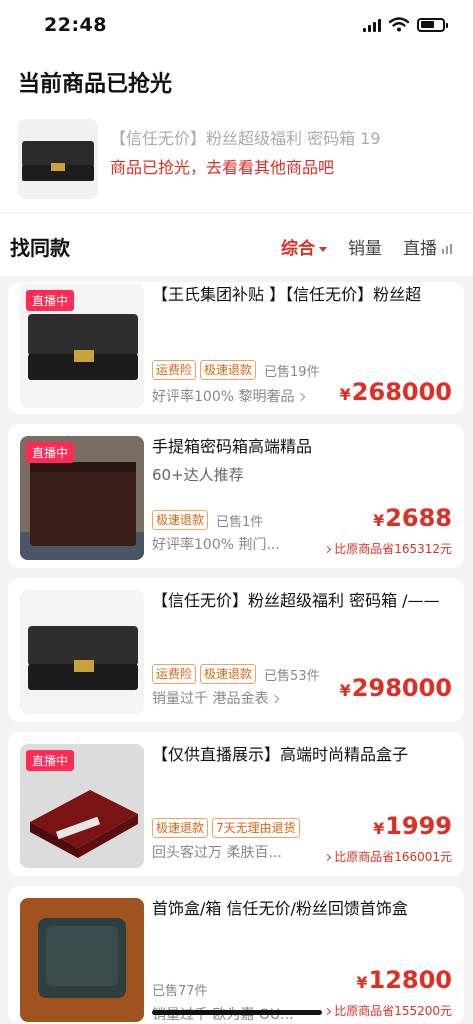 The height and width of the screenshot is (1024, 473). I want to click on signal-icon, so click(372, 25).